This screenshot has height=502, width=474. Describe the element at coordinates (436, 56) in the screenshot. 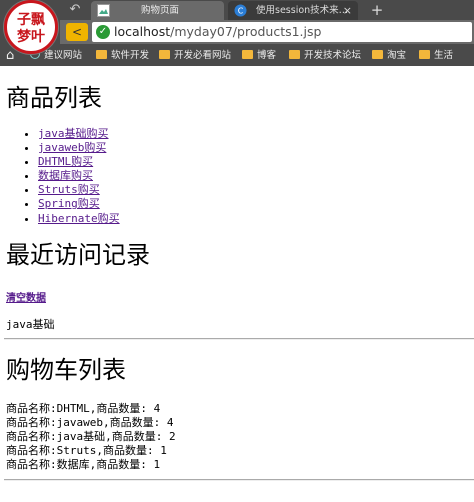

I see `bookmark-life: 生活` at that location.